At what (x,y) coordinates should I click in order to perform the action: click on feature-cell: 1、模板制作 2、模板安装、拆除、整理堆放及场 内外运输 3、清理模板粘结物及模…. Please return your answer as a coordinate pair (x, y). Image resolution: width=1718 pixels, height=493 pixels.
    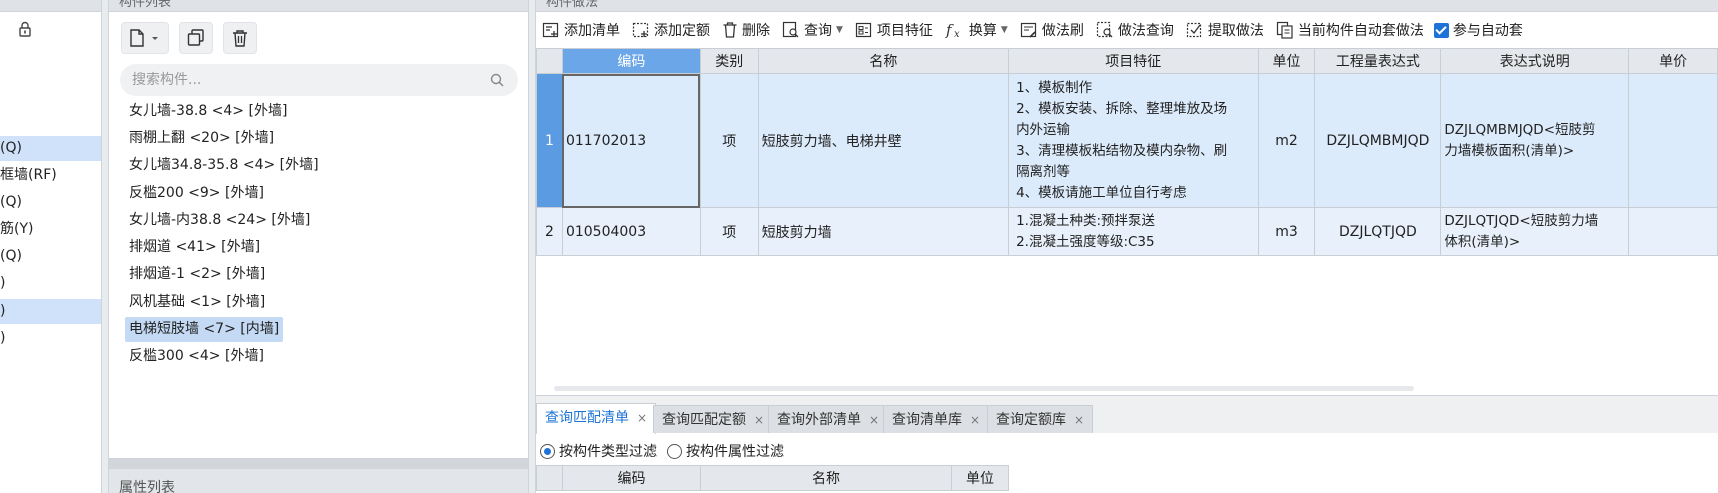
    Looking at the image, I should click on (1133, 140).